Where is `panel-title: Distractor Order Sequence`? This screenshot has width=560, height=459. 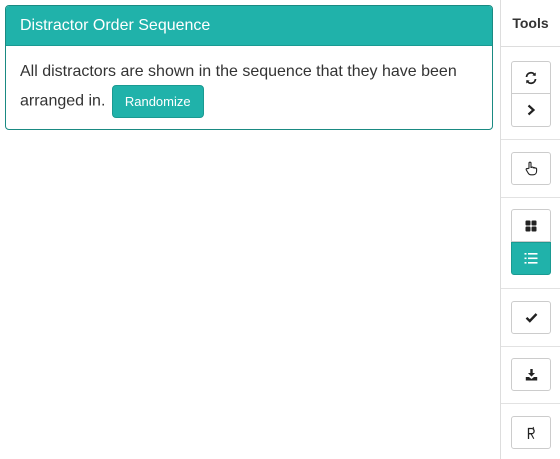 panel-title: Distractor Order Sequence is located at coordinates (249, 26).